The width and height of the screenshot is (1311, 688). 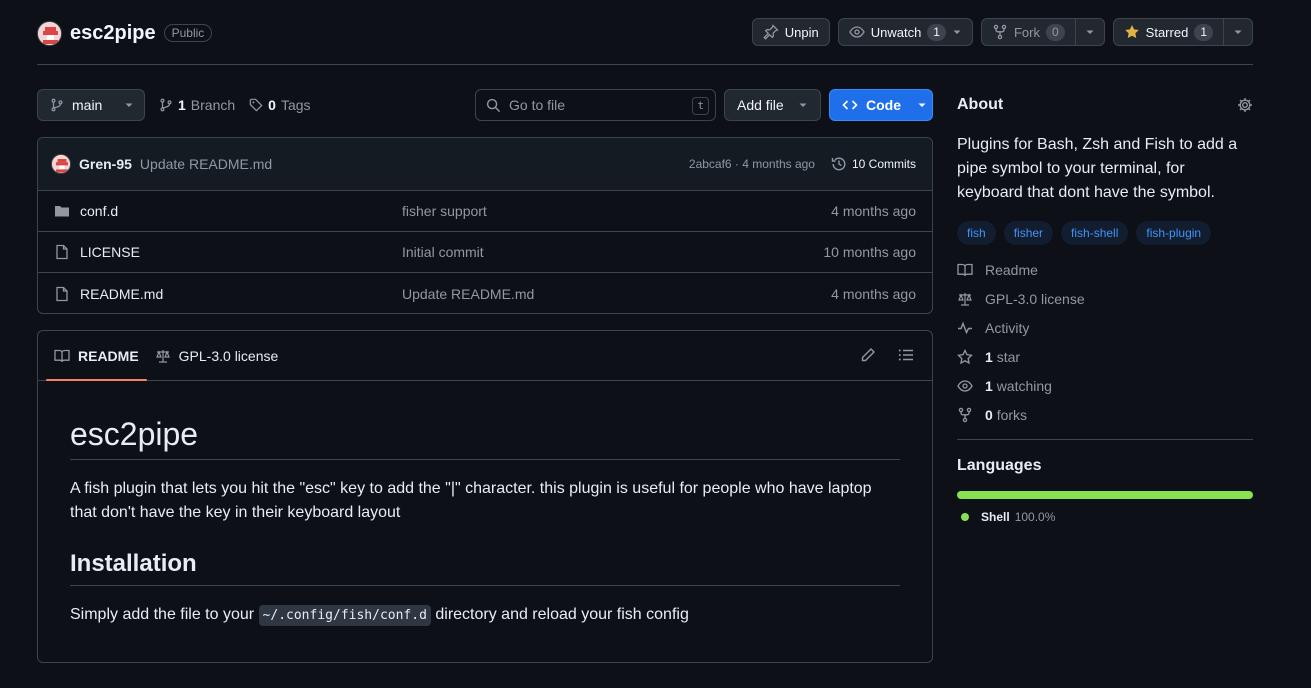 What do you see at coordinates (801, 32) in the screenshot?
I see `unpin-label: Unpin` at bounding box center [801, 32].